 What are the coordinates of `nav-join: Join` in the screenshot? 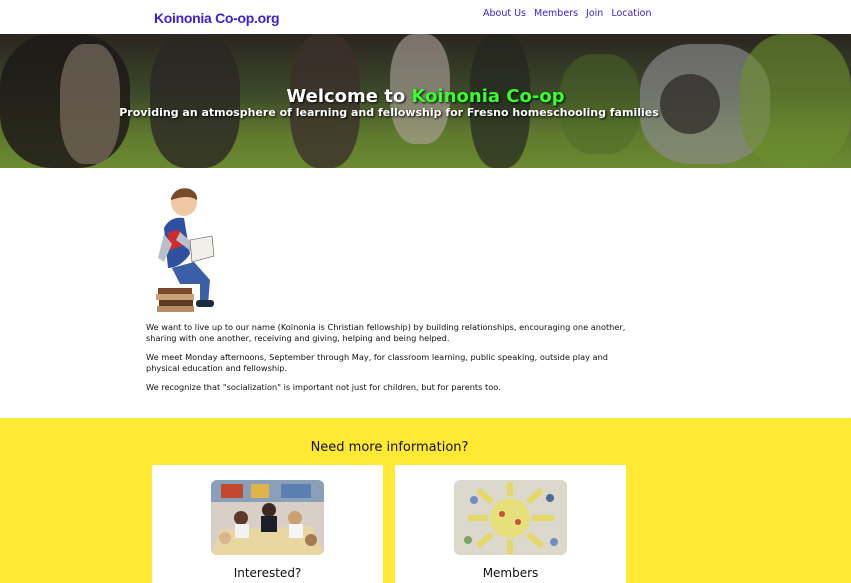 It's located at (594, 13).